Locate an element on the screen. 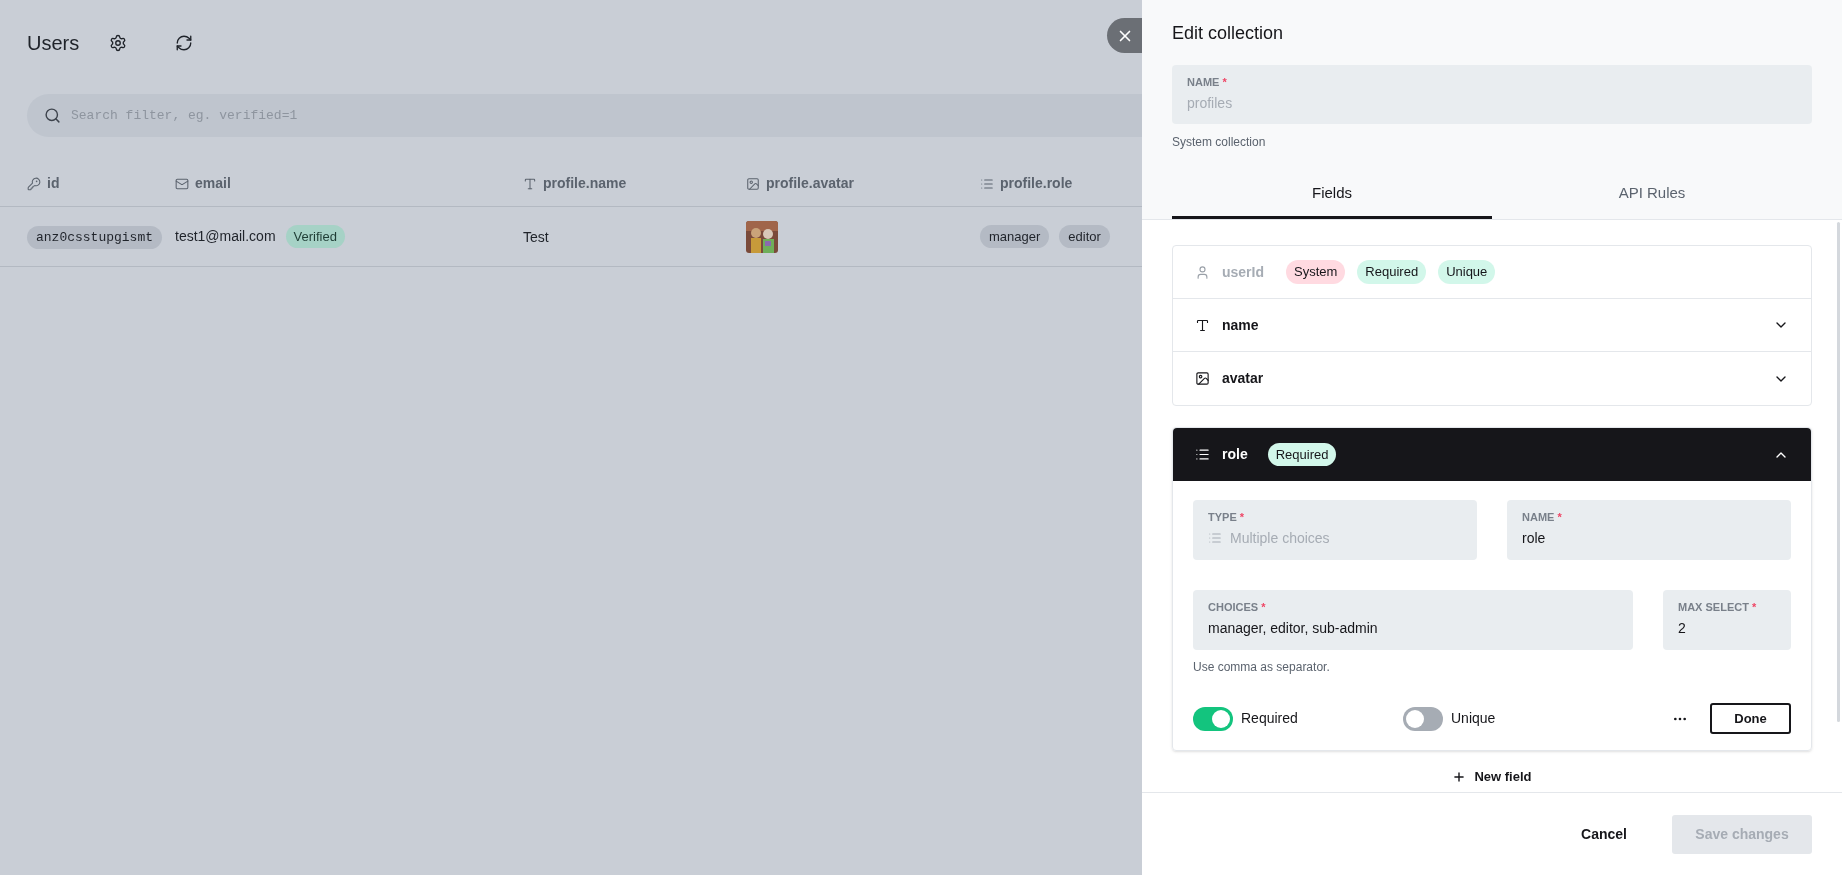  toggle-label: Required is located at coordinates (1269, 718).